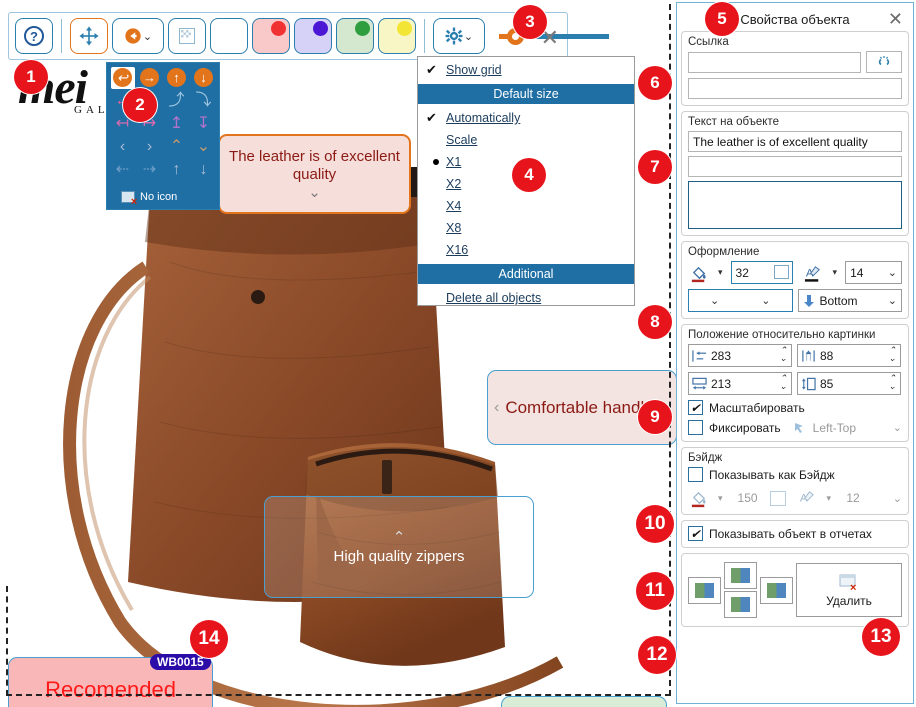 This screenshot has width=916, height=707. I want to click on icon-option-down-plain: ↓, so click(204, 170).